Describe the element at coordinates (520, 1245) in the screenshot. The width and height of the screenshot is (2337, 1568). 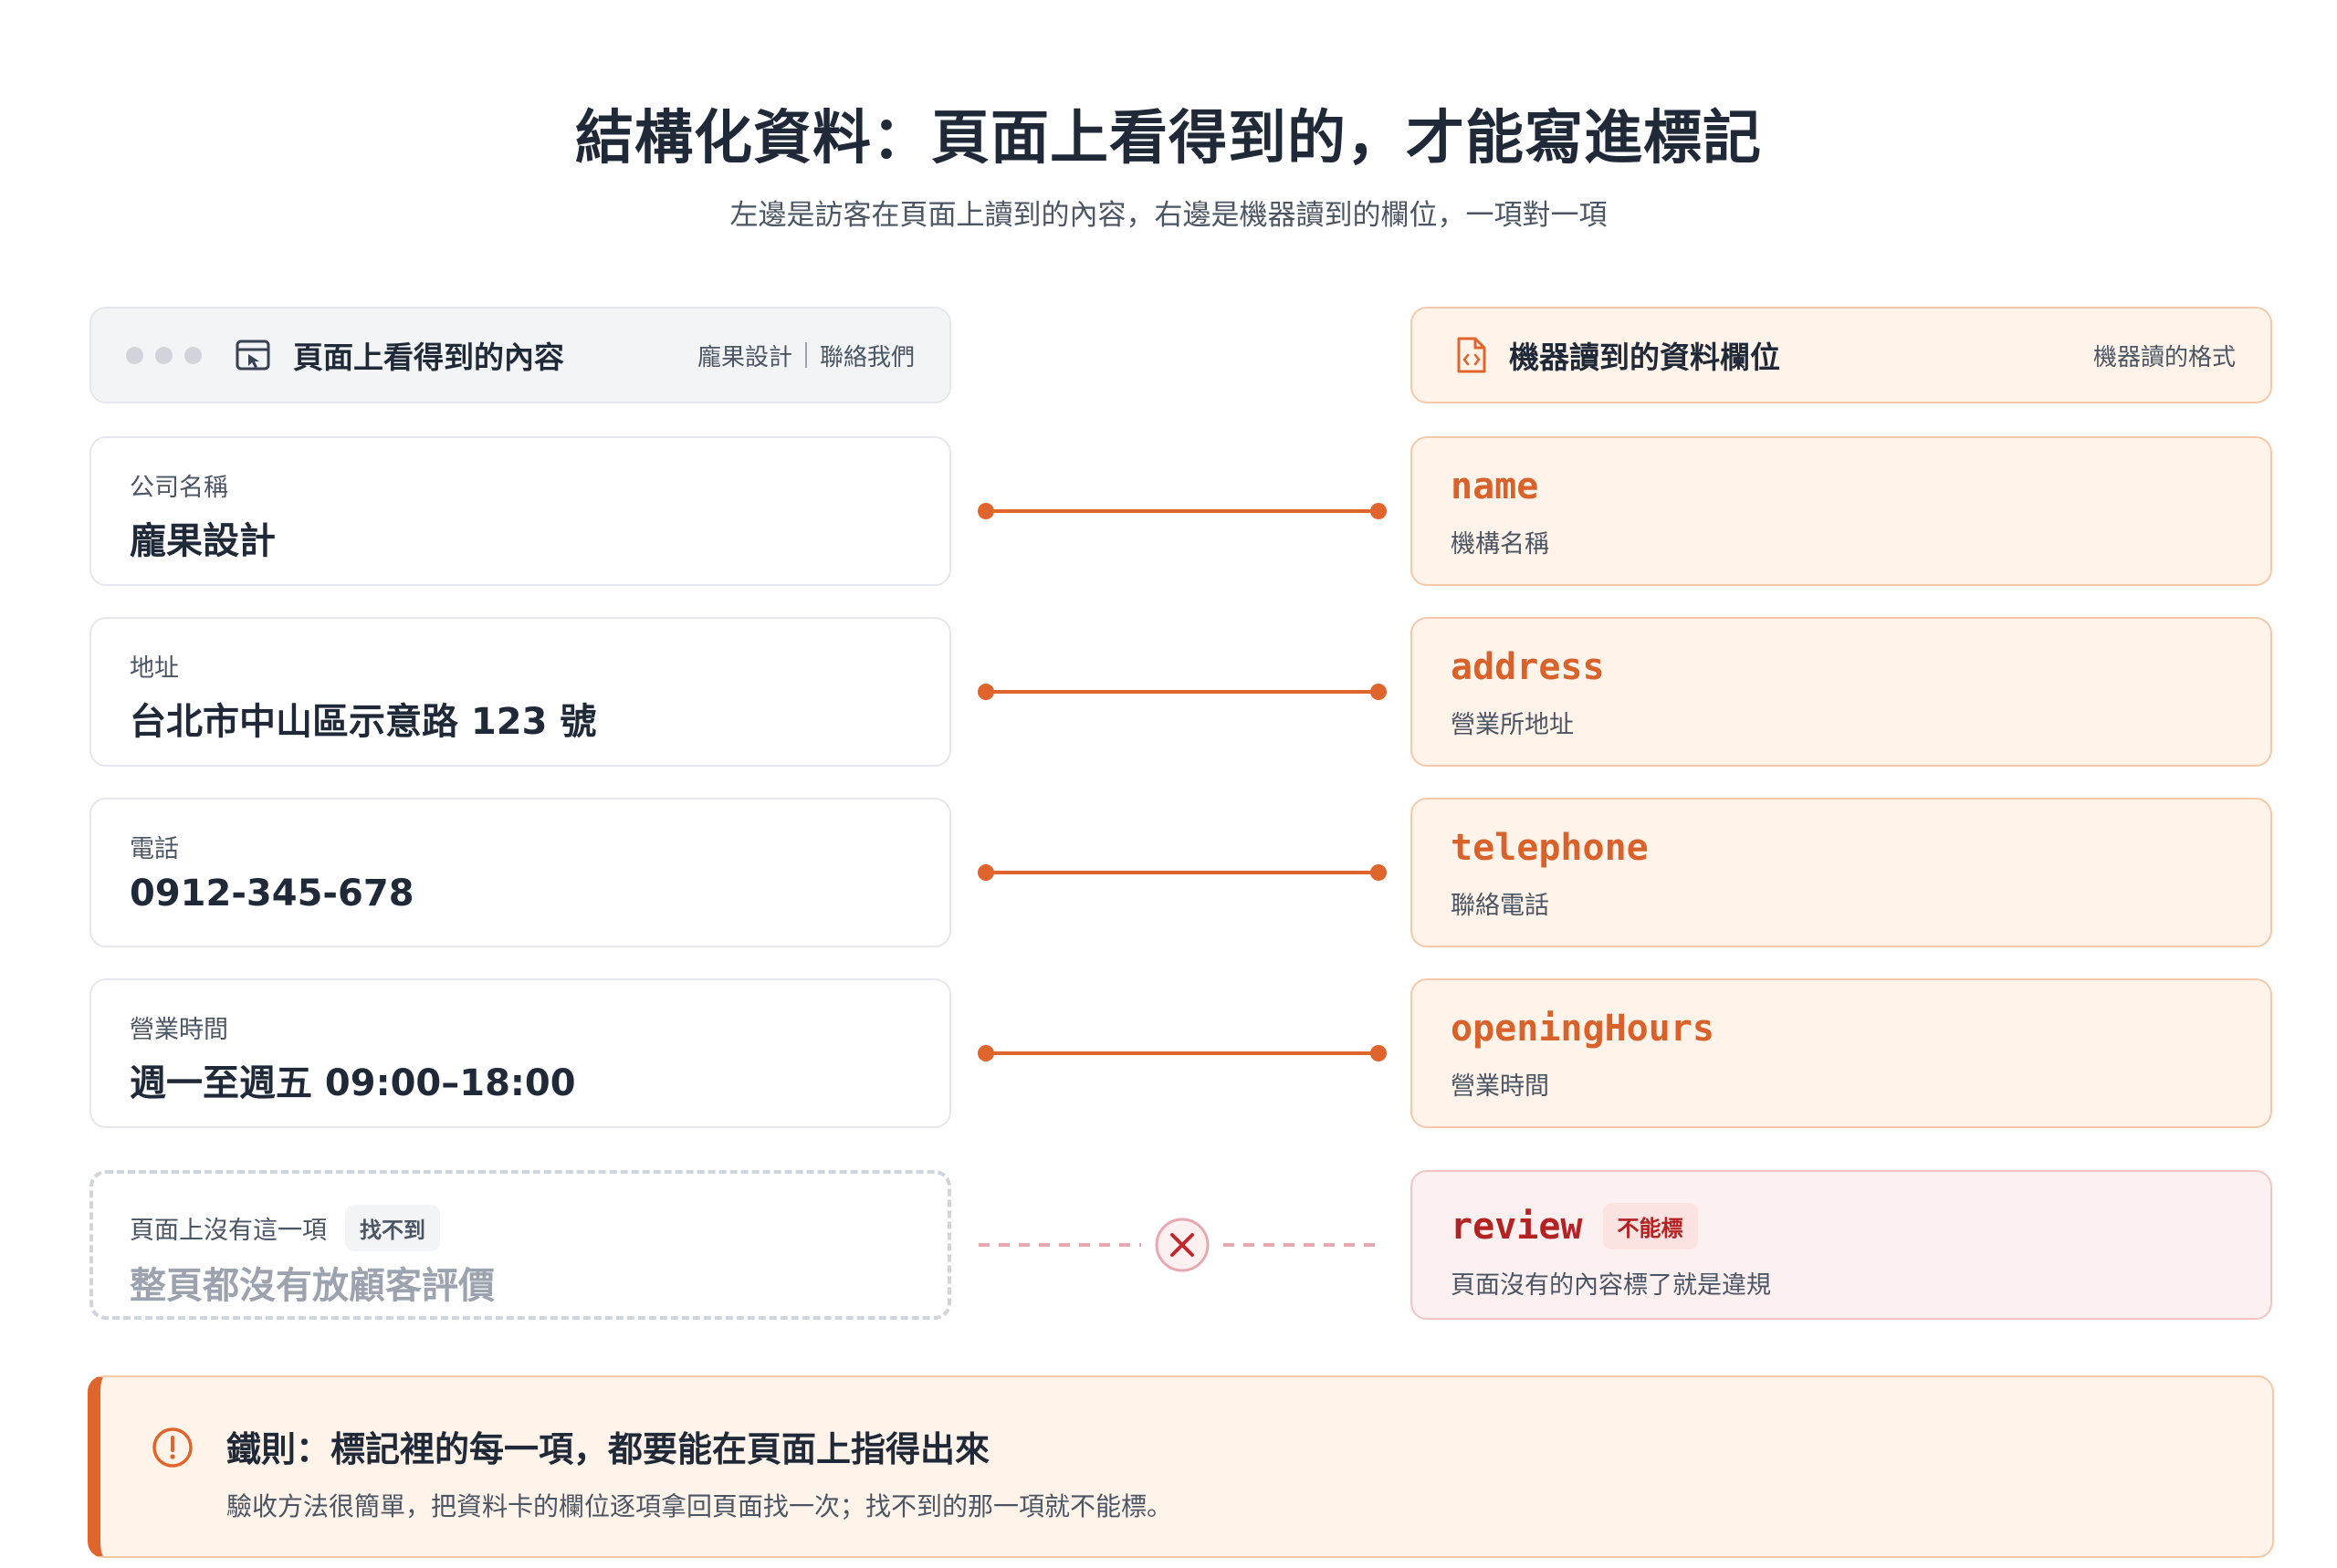
I see `content-card-missing-review: 頁面上沒有這一項 找不到 整頁都沒有放顧客評價` at that location.